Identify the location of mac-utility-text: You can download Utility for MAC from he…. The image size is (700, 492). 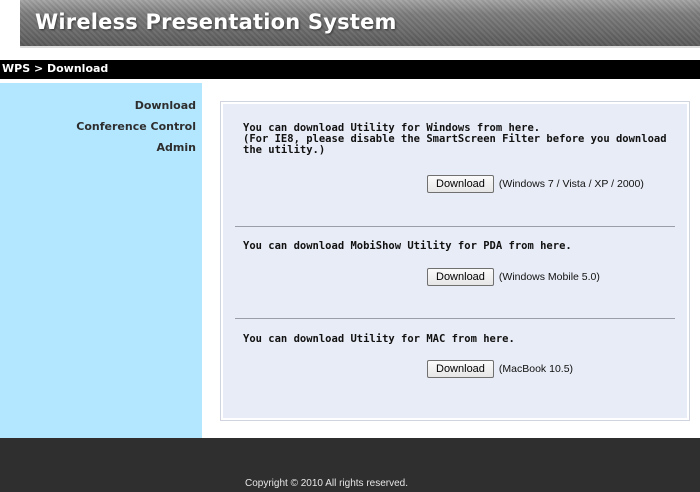
(379, 339).